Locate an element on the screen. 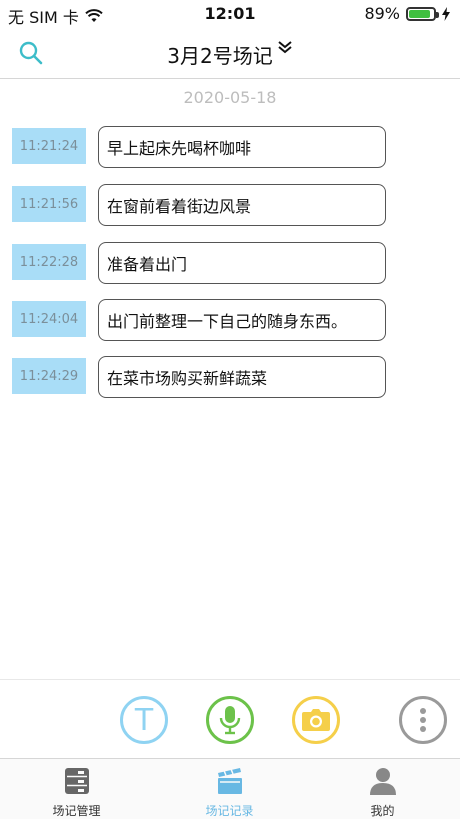  list-item: 11:22:28 准备着出门 is located at coordinates (230, 265).